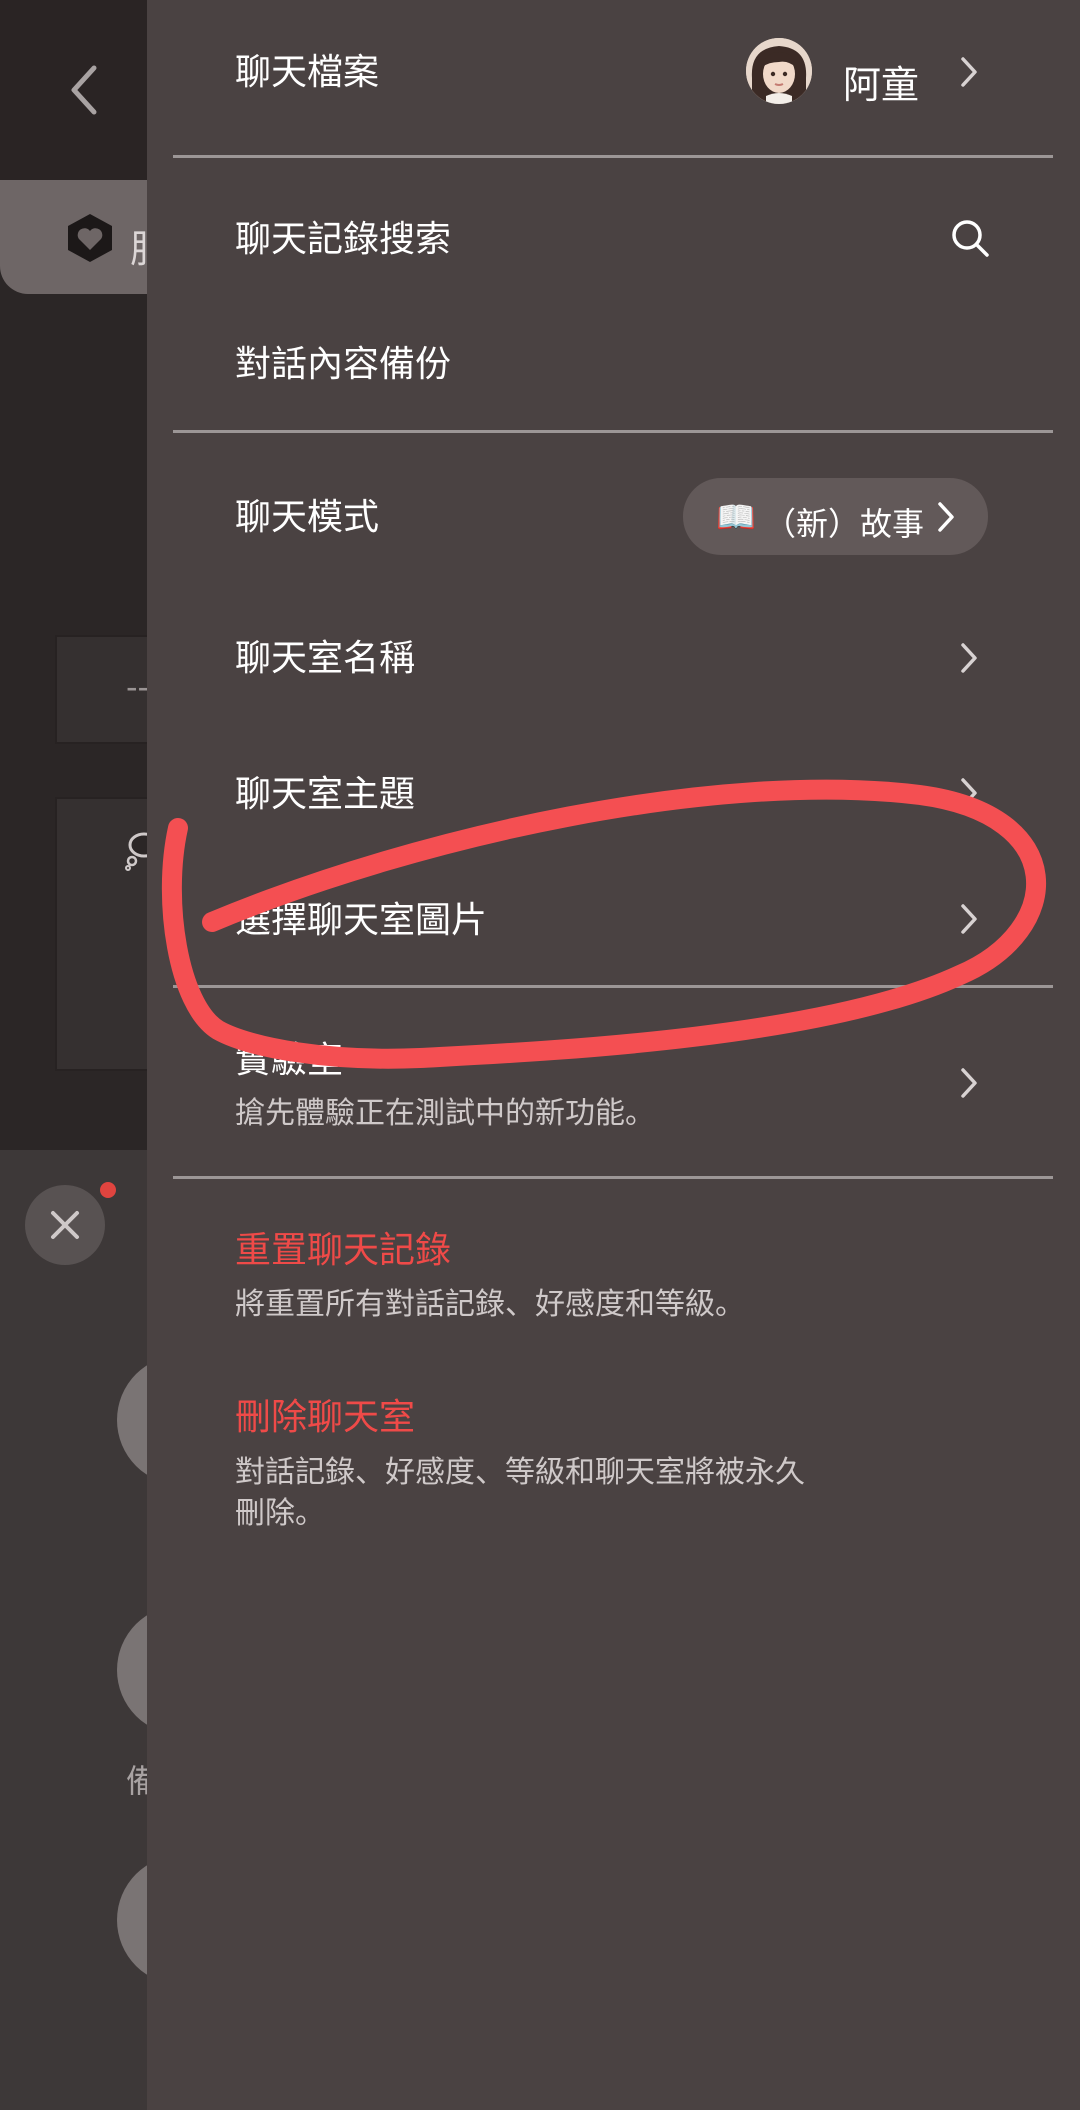 The height and width of the screenshot is (2110, 1080). Describe the element at coordinates (108, 1190) in the screenshot. I see `notification-dot` at that location.